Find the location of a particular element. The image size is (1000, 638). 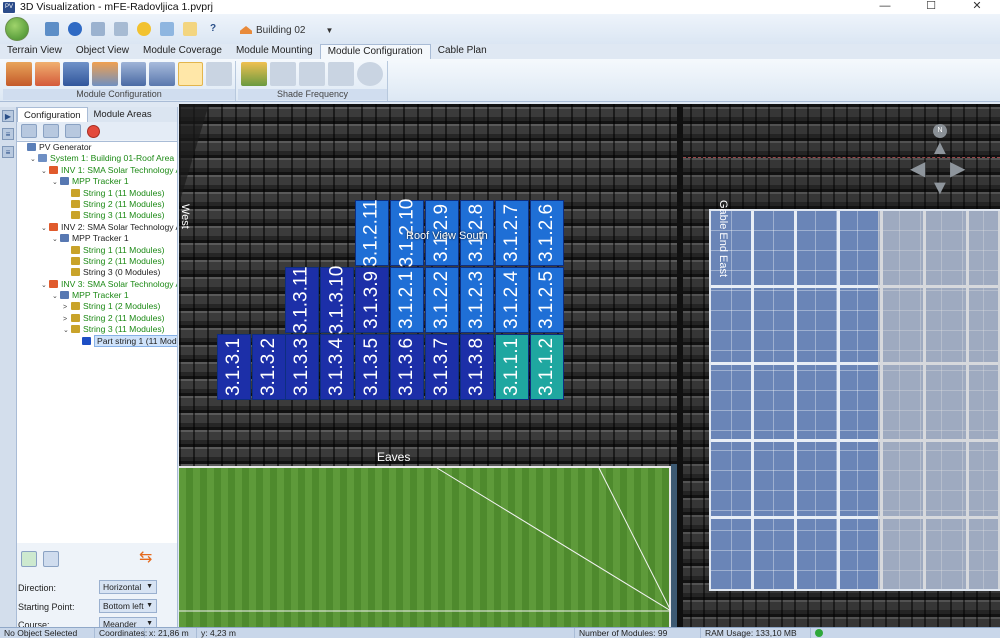

tree-node: > String 2 (11 Modules) is located at coordinates (97, 318).